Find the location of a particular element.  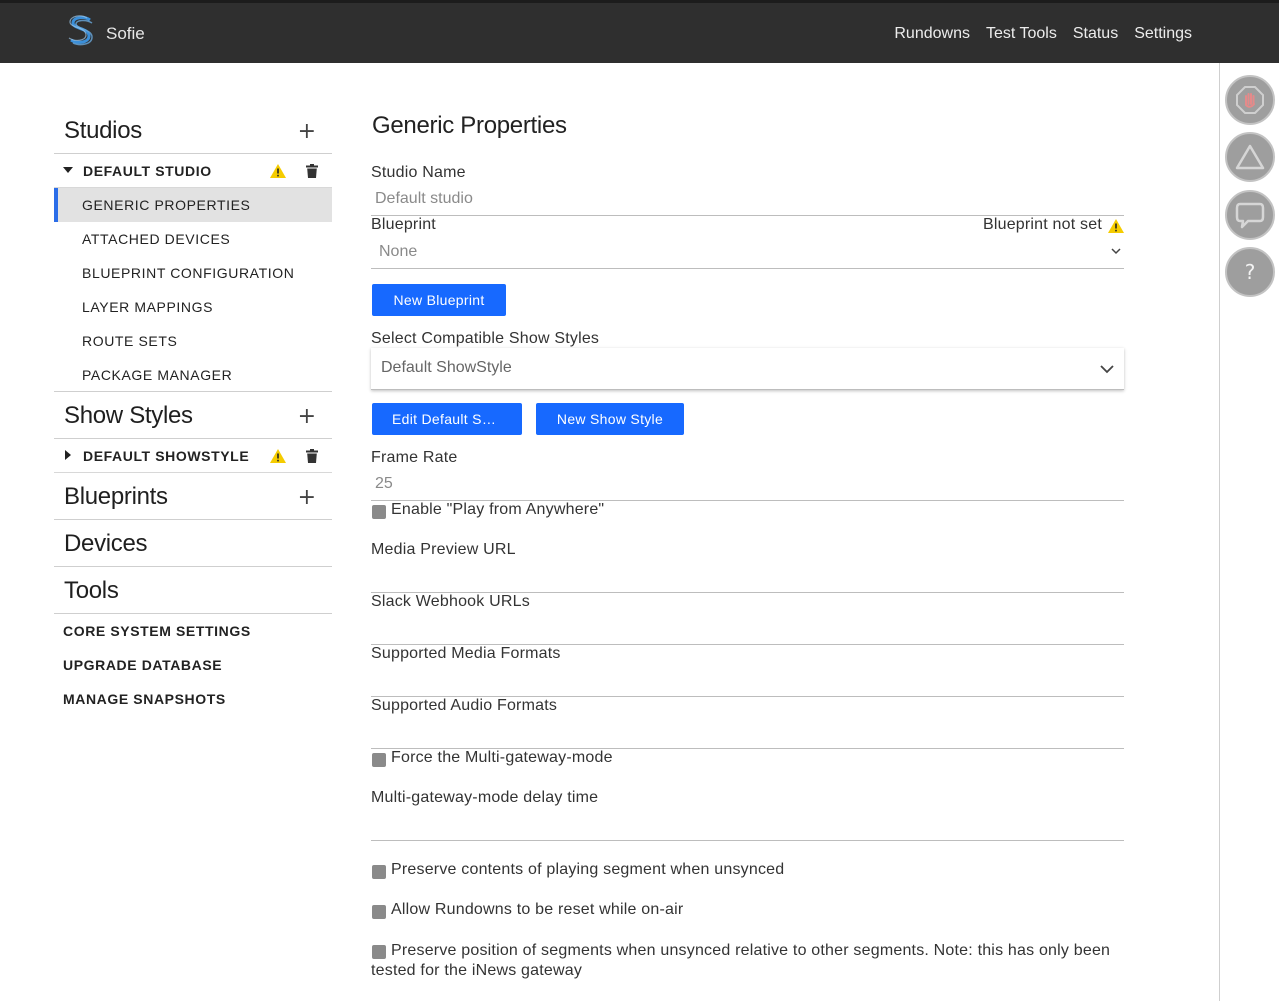

stop-hand-icon is located at coordinates (1250, 100).